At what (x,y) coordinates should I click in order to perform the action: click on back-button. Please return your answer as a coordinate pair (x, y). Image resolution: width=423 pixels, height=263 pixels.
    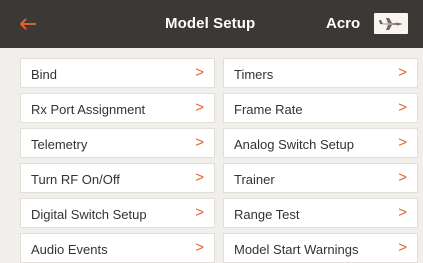
    Looking at the image, I should click on (28, 24).